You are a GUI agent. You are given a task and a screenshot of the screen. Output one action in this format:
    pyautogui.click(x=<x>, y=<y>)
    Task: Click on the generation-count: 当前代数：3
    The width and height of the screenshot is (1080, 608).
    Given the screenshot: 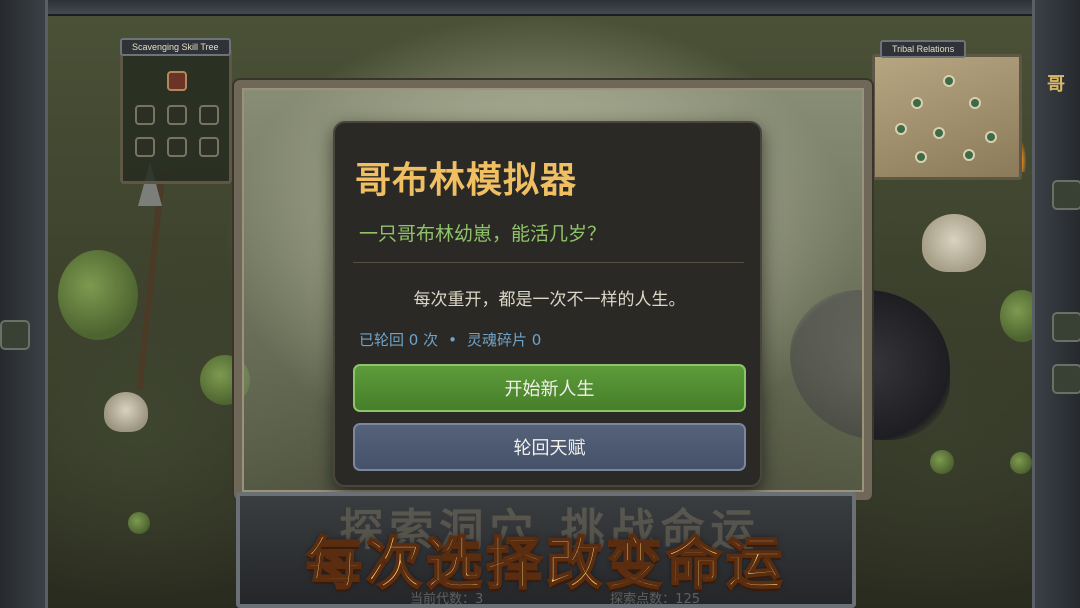 What is the action you would take?
    pyautogui.click(x=447, y=599)
    